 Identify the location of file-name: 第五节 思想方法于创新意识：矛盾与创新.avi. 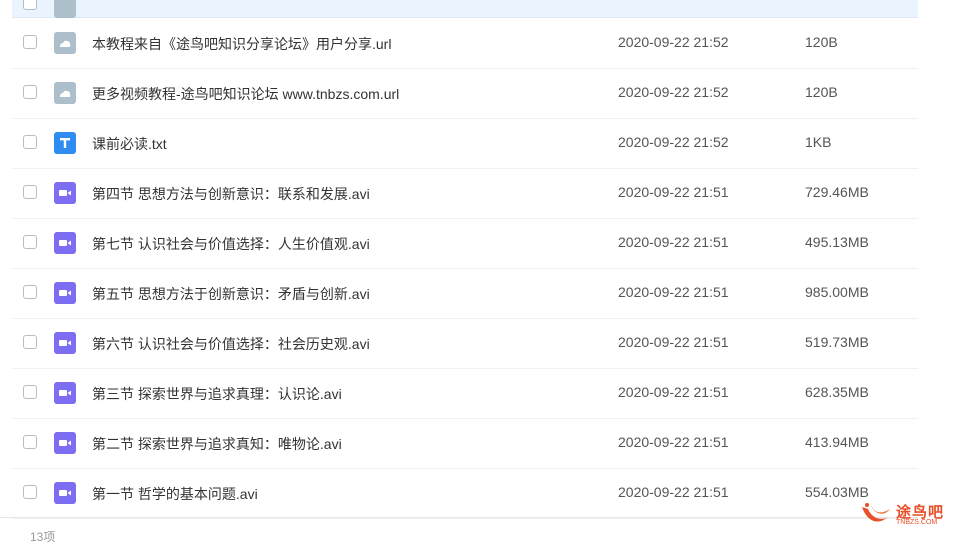
(231, 294).